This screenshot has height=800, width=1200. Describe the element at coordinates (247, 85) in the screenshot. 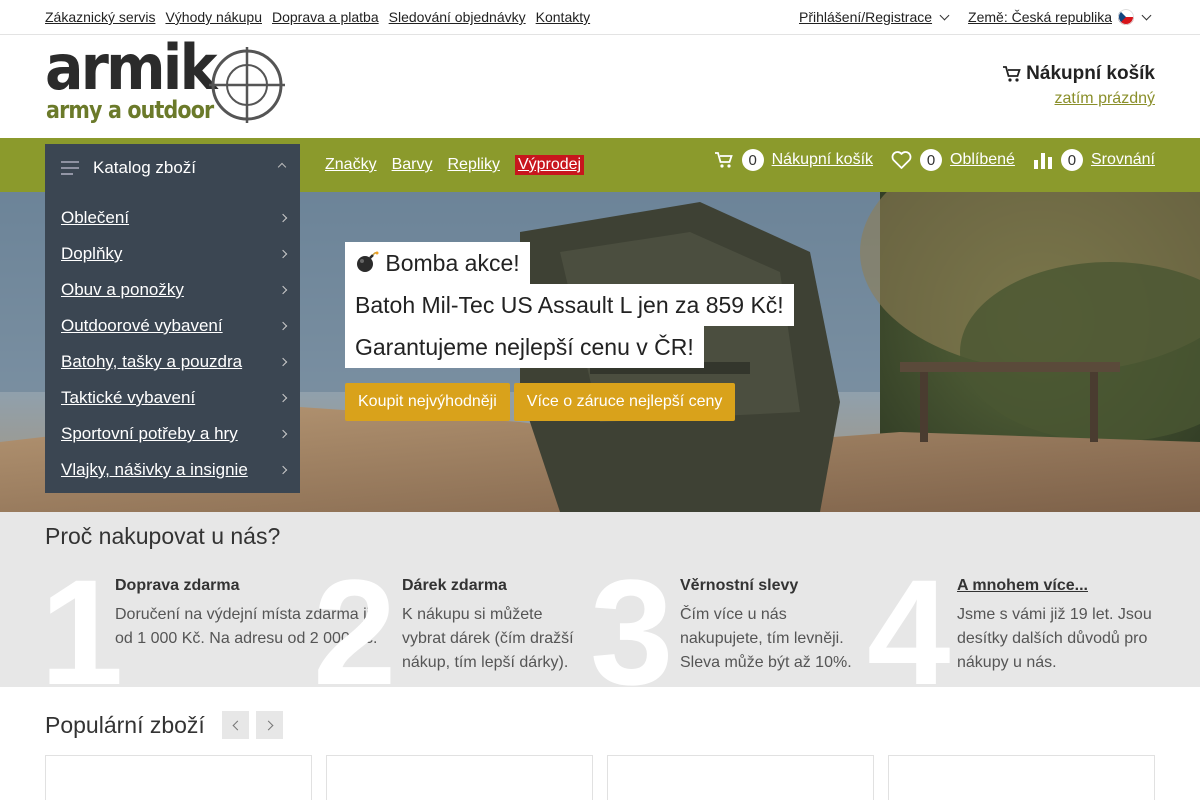

I see `crosshair-icon` at that location.